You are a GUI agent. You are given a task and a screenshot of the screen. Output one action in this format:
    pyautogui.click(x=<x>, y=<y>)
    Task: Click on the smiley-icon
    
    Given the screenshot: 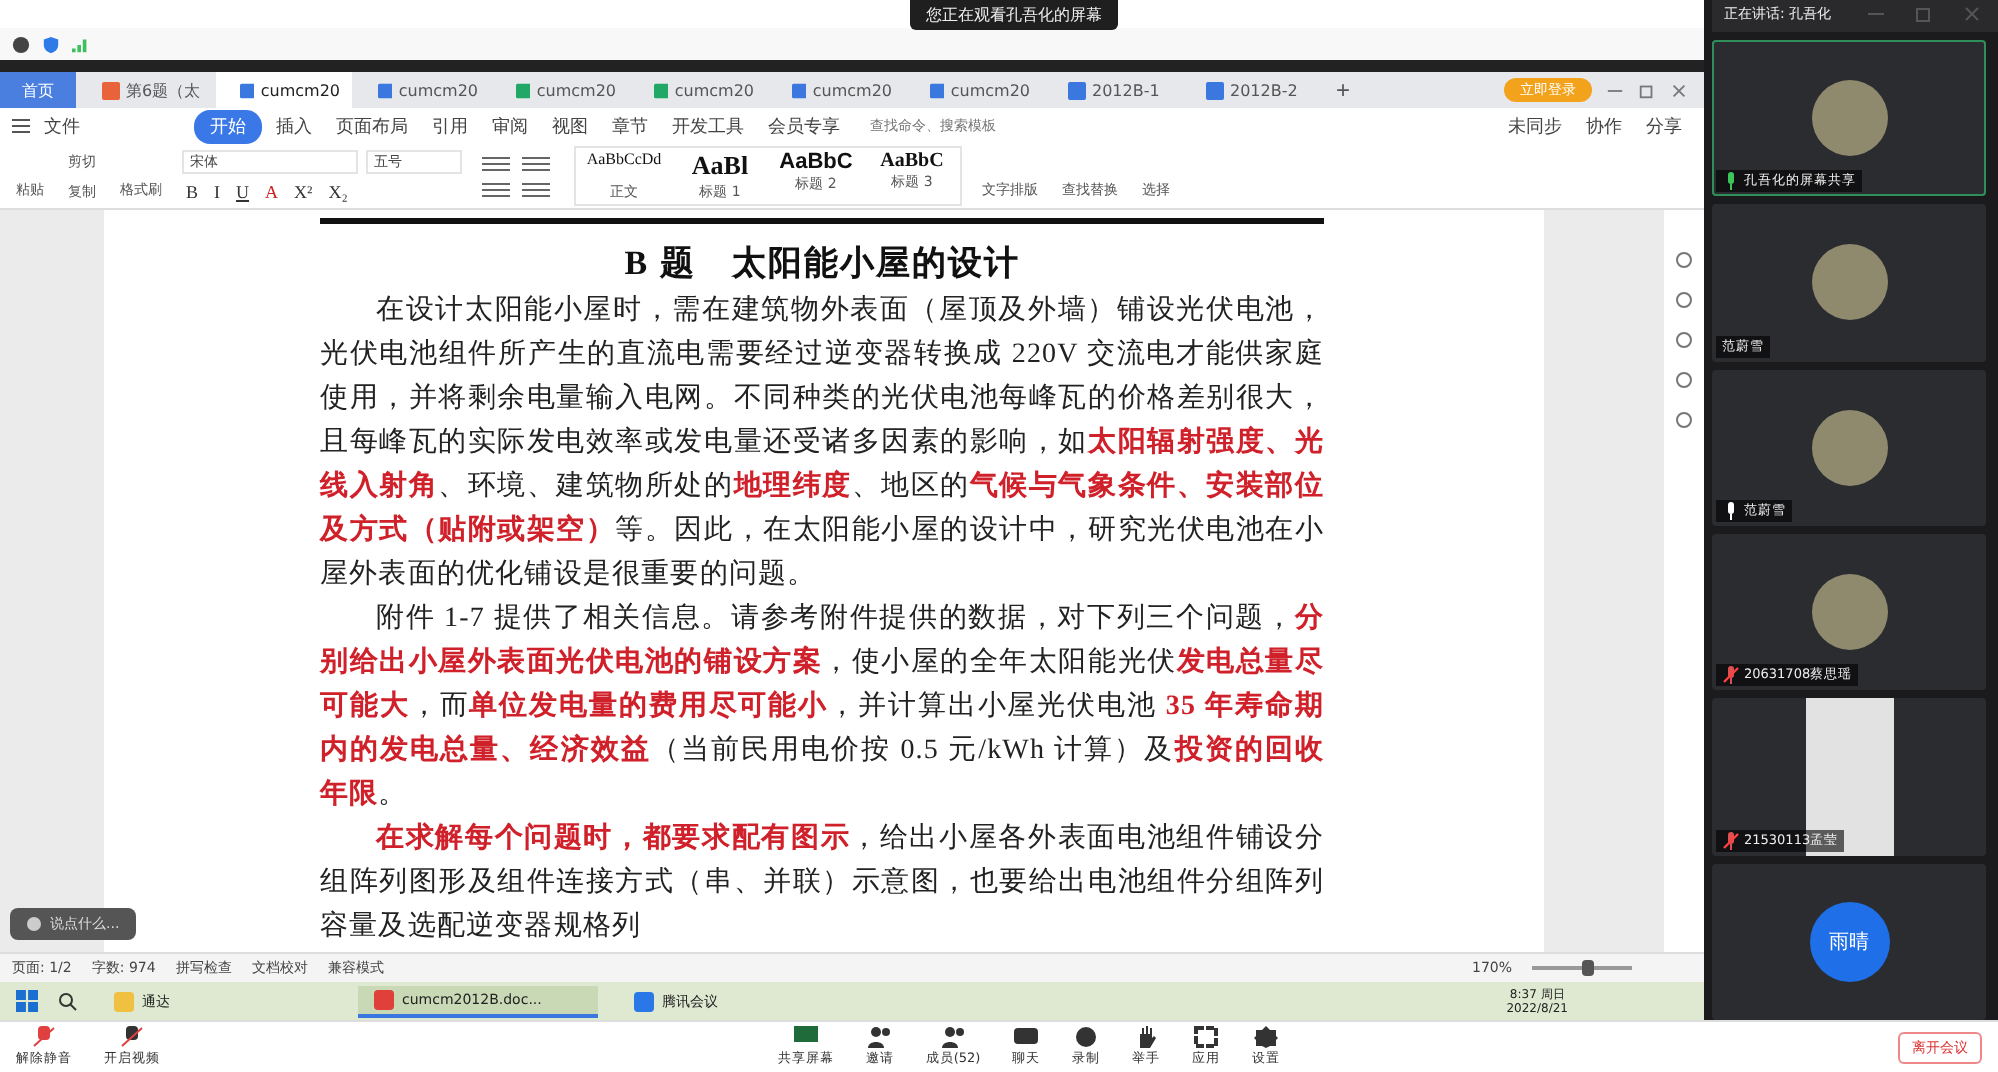 What is the action you would take?
    pyautogui.click(x=34, y=924)
    